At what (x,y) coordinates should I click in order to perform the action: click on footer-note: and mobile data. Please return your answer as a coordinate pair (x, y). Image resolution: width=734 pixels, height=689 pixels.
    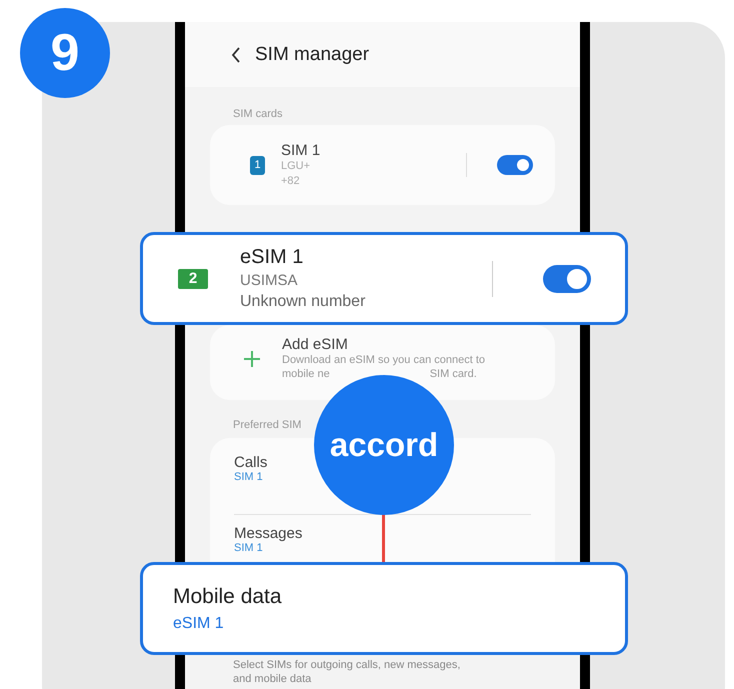
    Looking at the image, I should click on (272, 679).